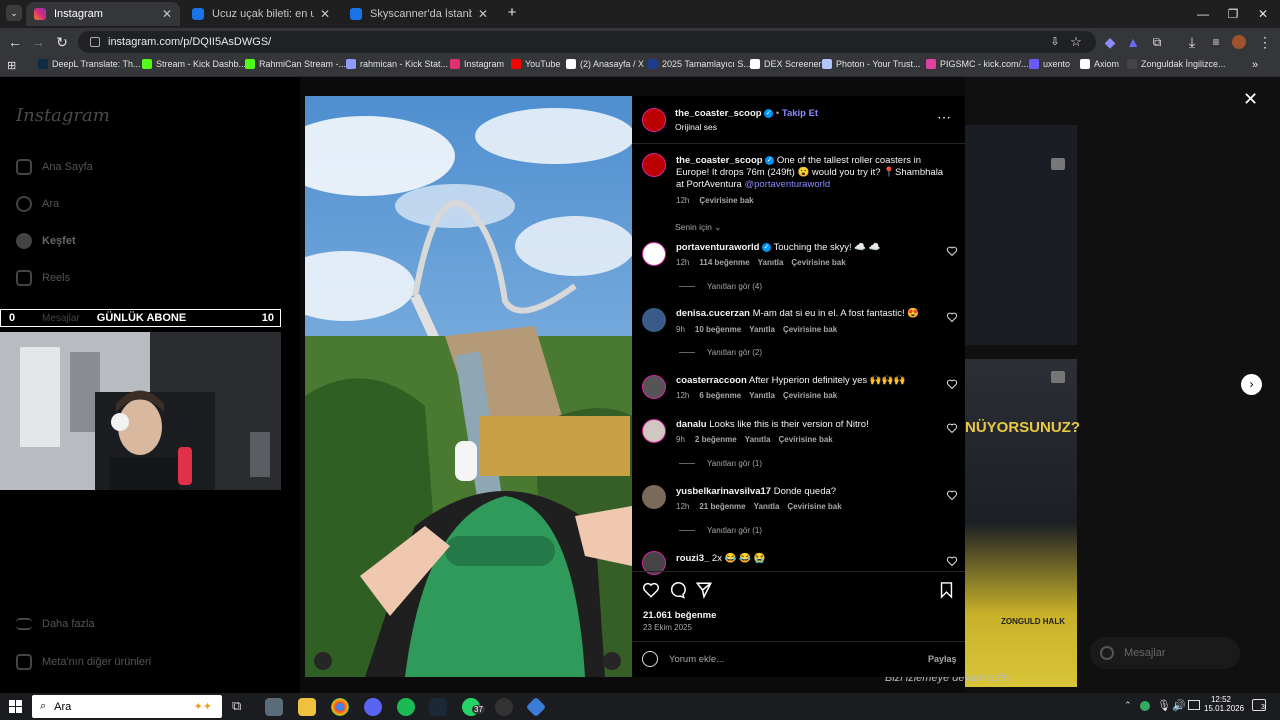 The width and height of the screenshot is (1280, 720). I want to click on tray-app-icon, so click(1145, 706).